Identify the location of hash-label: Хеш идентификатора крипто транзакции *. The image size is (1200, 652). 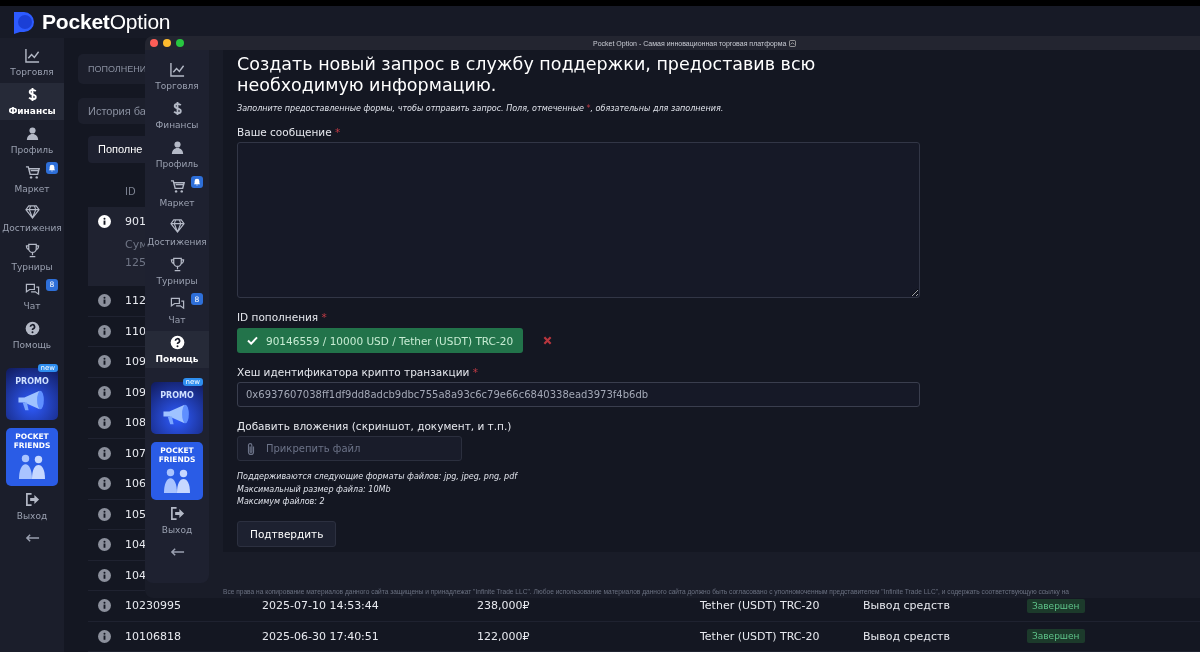
(358, 372).